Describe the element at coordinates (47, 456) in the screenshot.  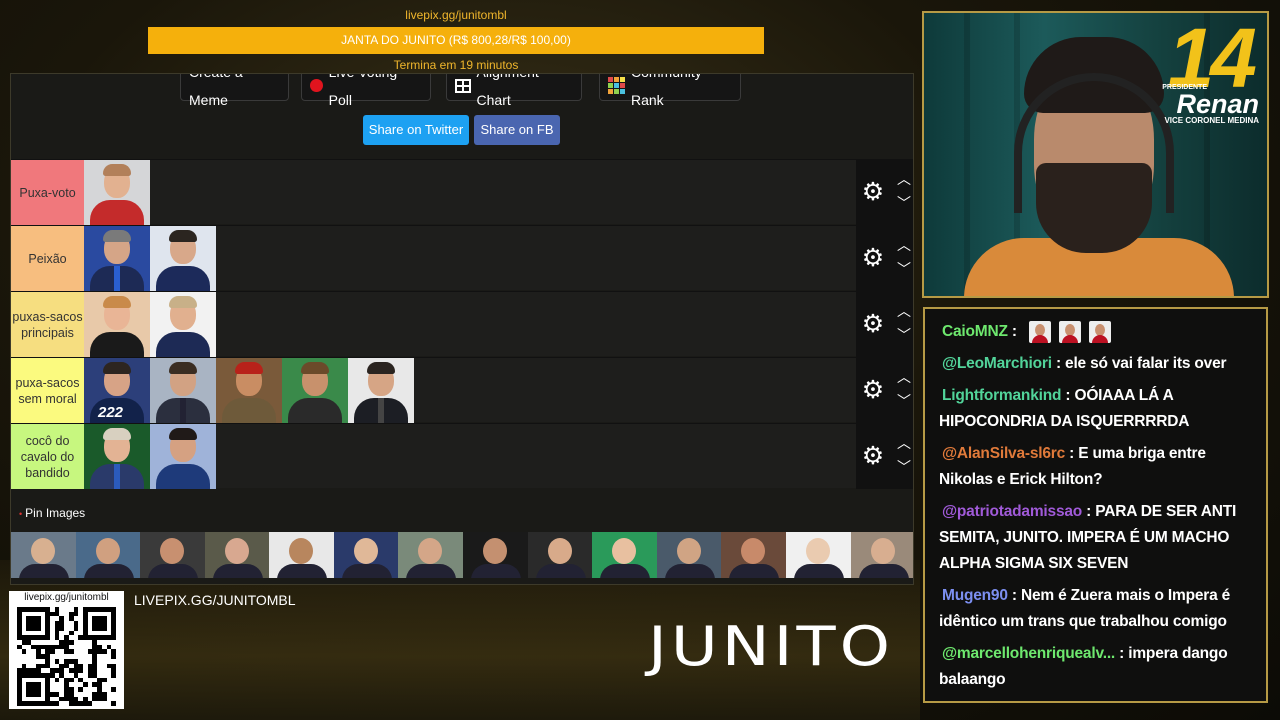
I see `tier-label: cocô do cavalo do bandido` at that location.